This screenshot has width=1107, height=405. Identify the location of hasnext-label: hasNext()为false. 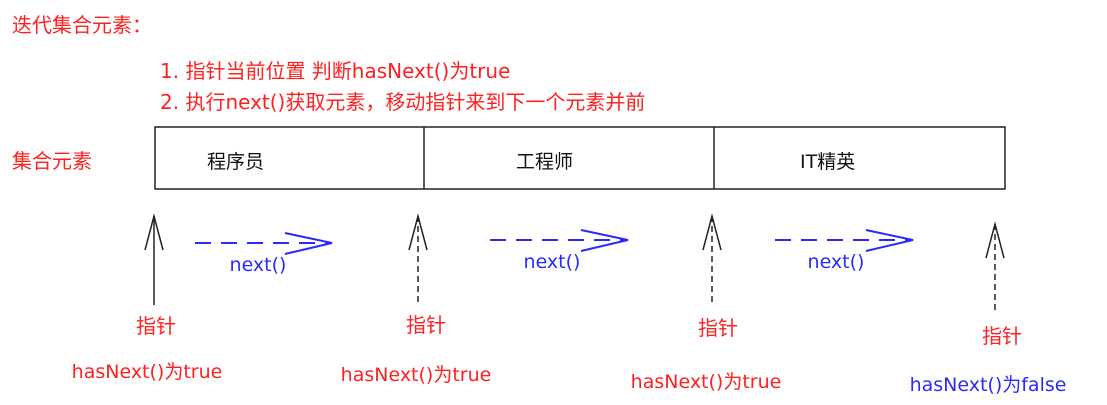
(988, 385).